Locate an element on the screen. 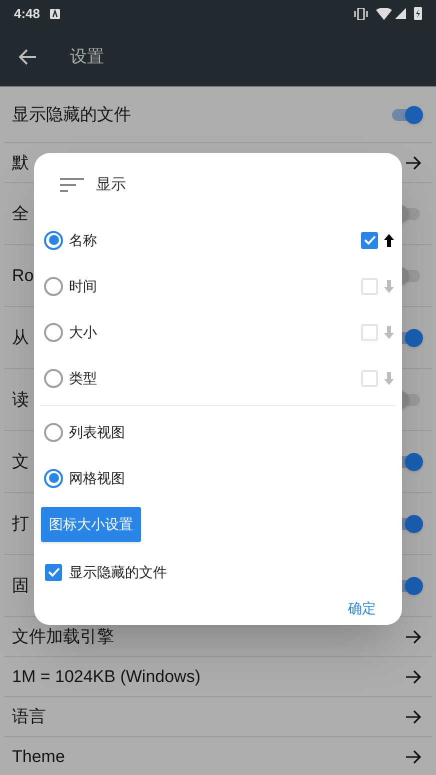 The height and width of the screenshot is (775, 436). dialog-title: 显示 is located at coordinates (111, 184).